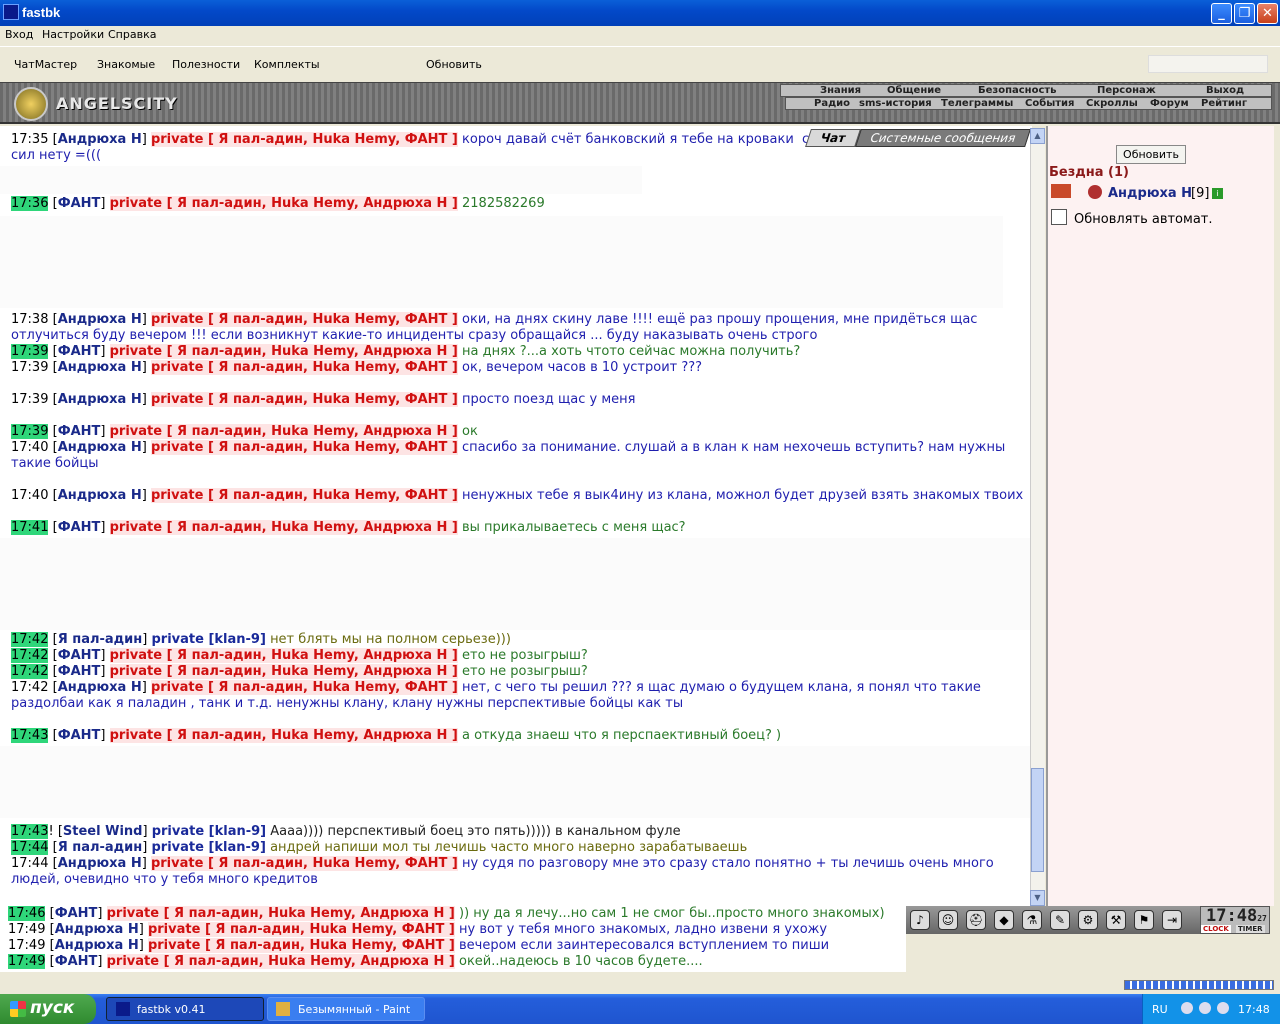  I want to click on scroll-down-arrow-icon: ▼, so click(1037, 898).